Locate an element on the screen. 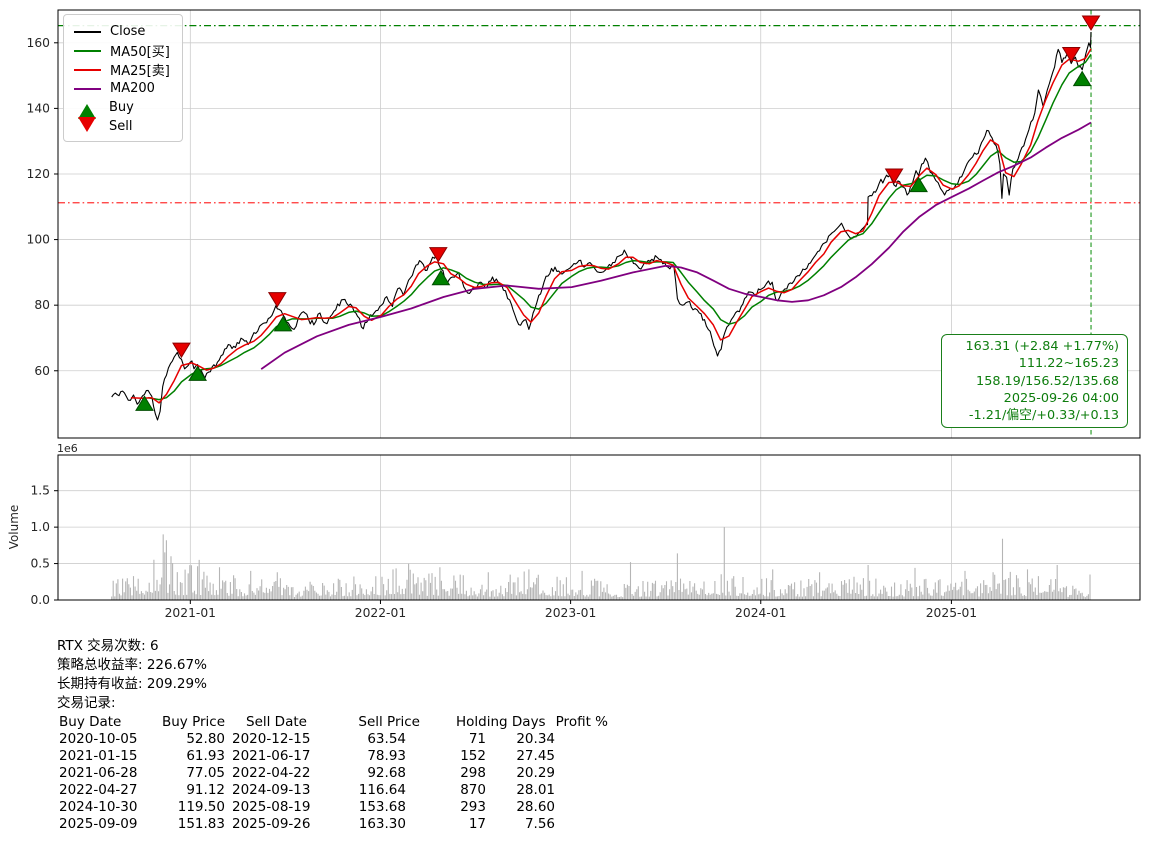 This screenshot has width=1152, height=849. table-cell: 92.68 is located at coordinates (386, 773).